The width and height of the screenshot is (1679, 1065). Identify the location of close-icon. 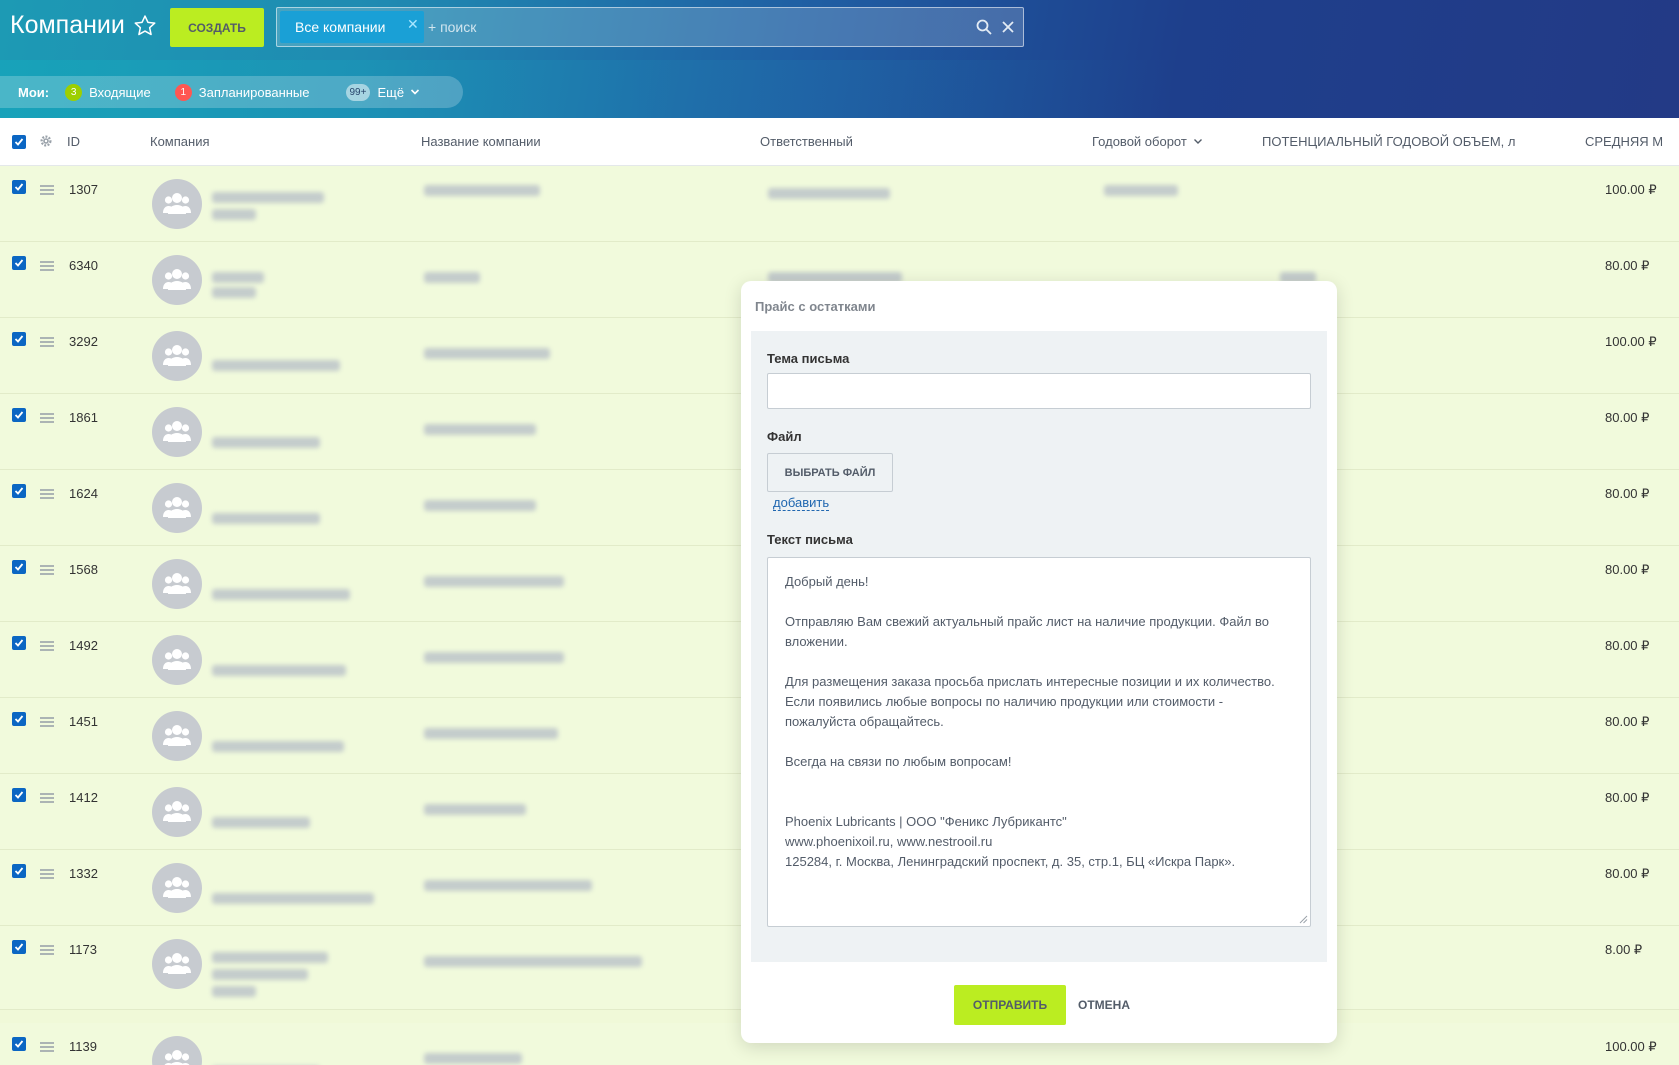
(1008, 27).